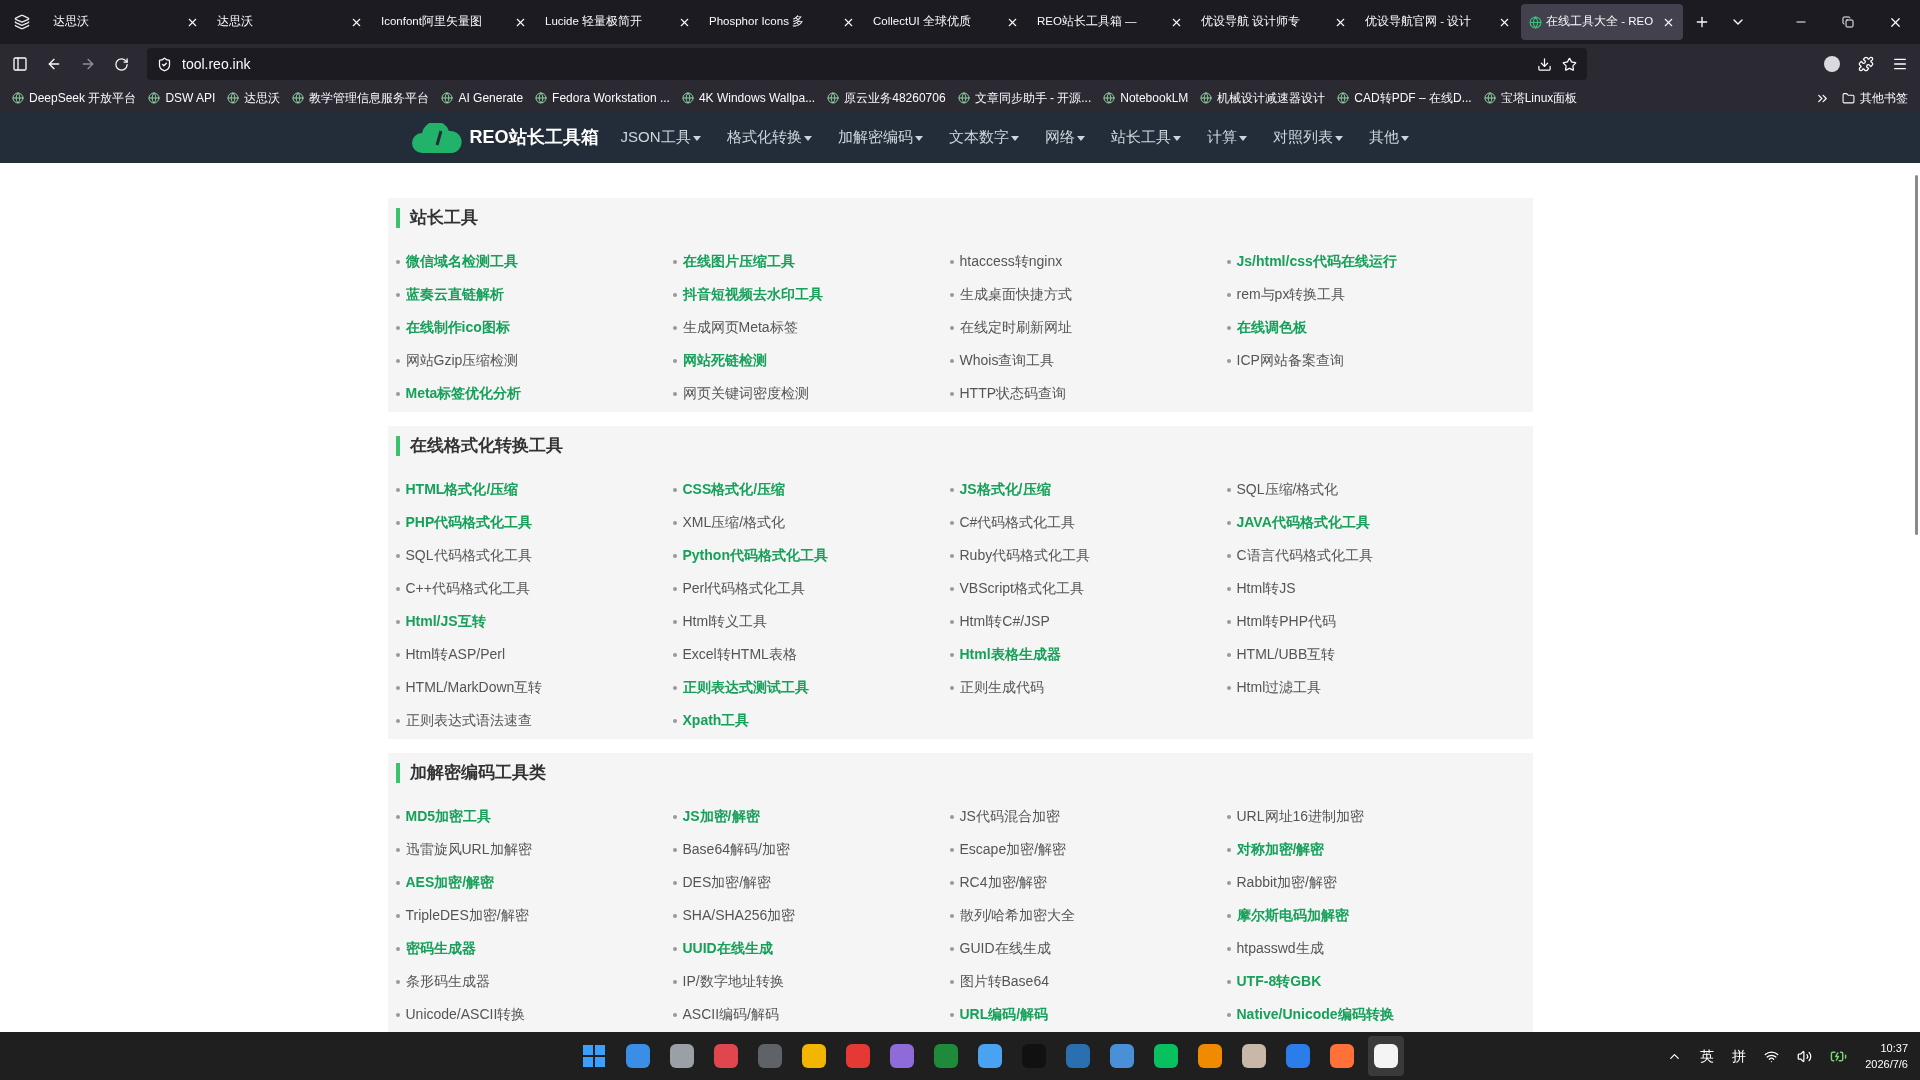 The height and width of the screenshot is (1080, 1920). I want to click on tool-link: IP/数字地址转换, so click(733, 981).